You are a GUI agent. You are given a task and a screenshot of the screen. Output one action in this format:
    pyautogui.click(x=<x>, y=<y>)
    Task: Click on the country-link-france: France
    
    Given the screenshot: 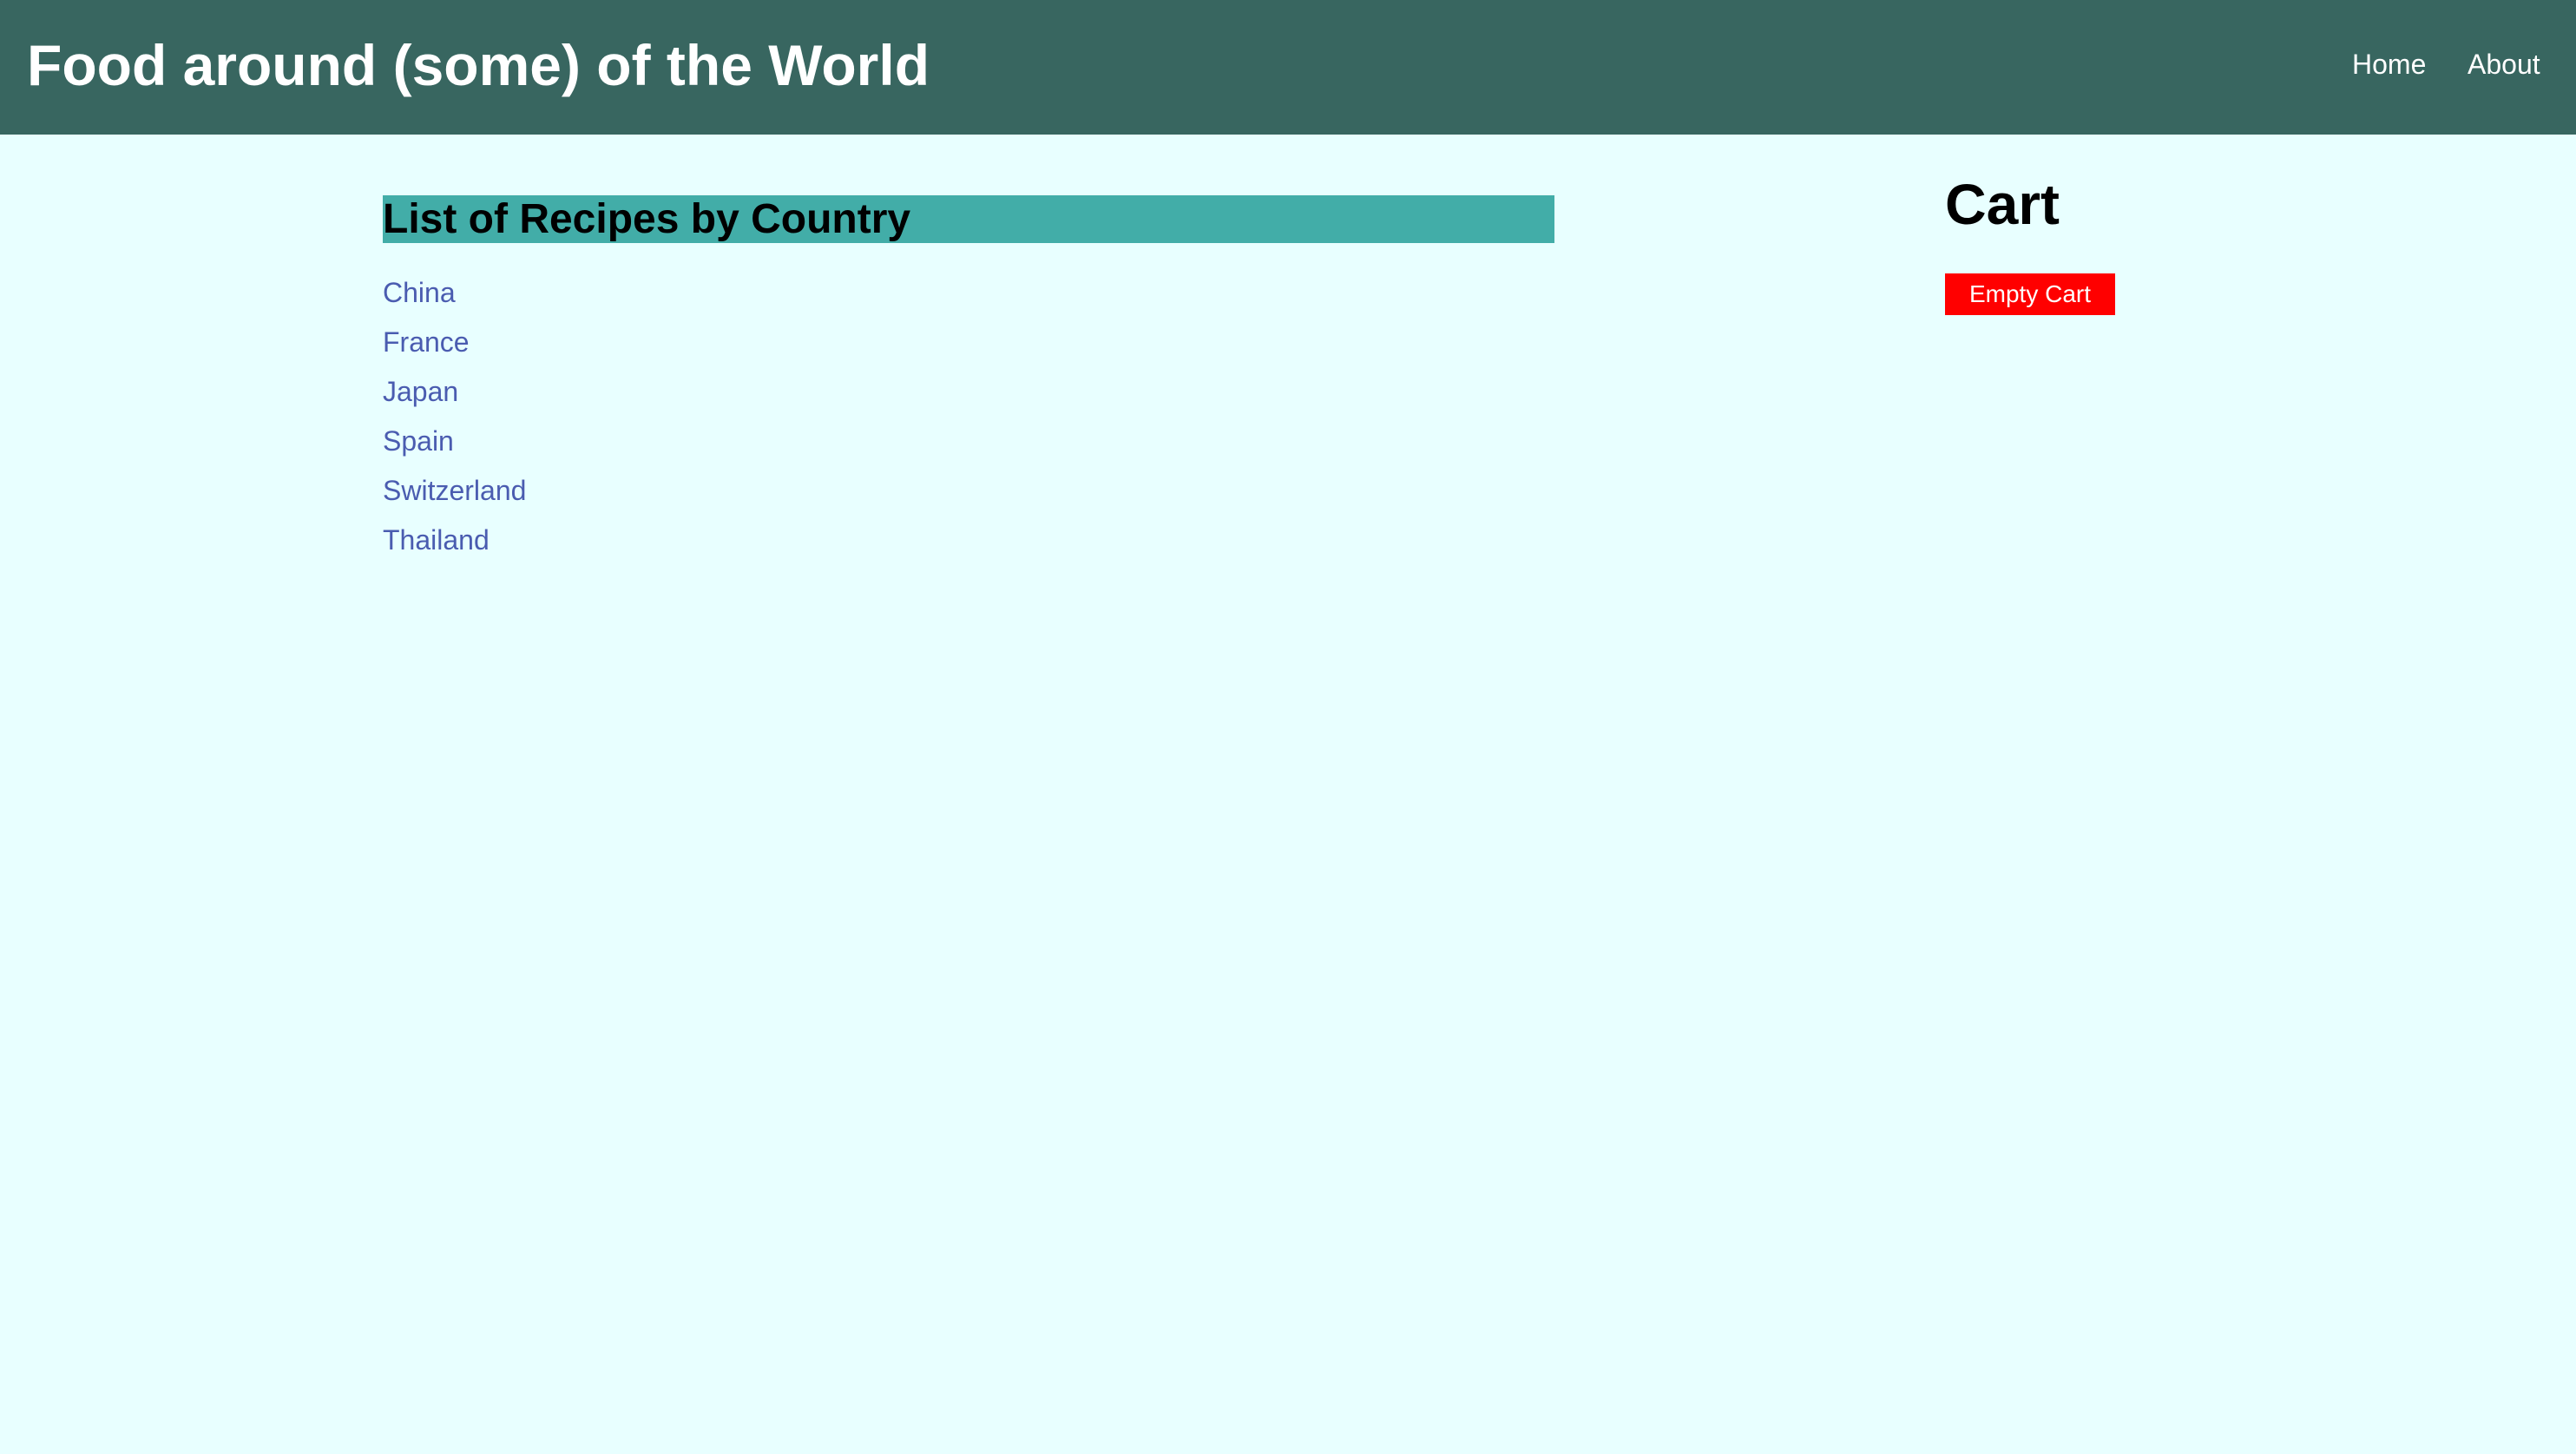 What is the action you would take?
    pyautogui.click(x=427, y=342)
    